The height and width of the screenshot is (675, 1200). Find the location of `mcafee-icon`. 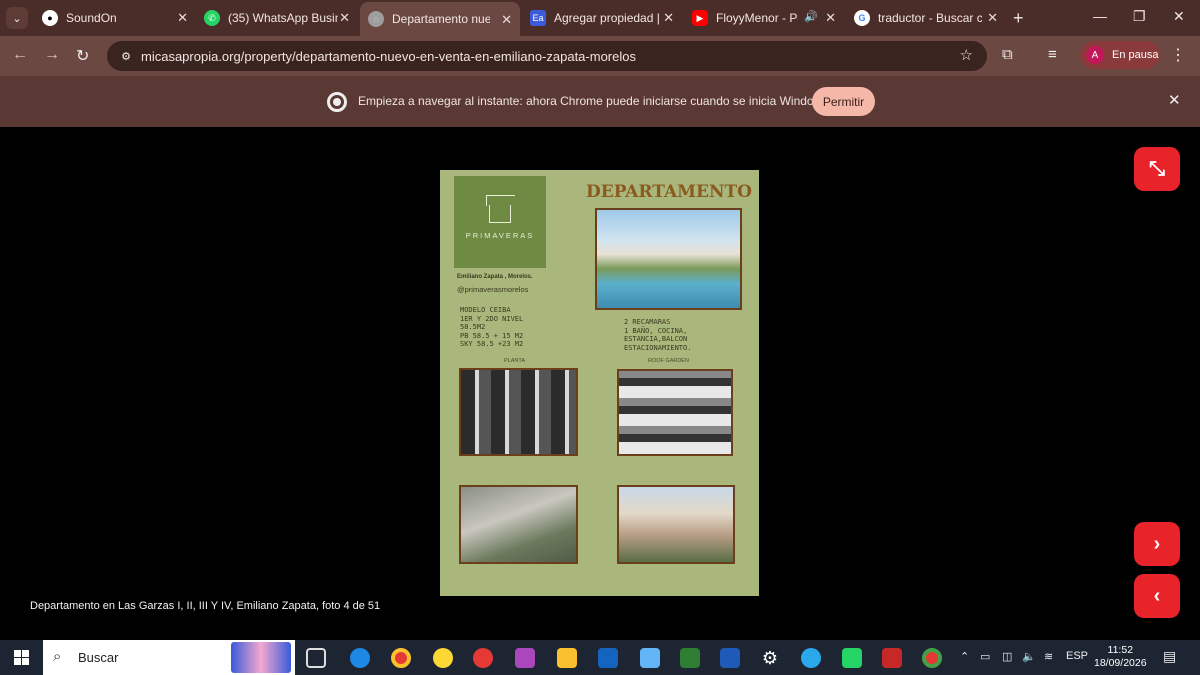

mcafee-icon is located at coordinates (892, 658).